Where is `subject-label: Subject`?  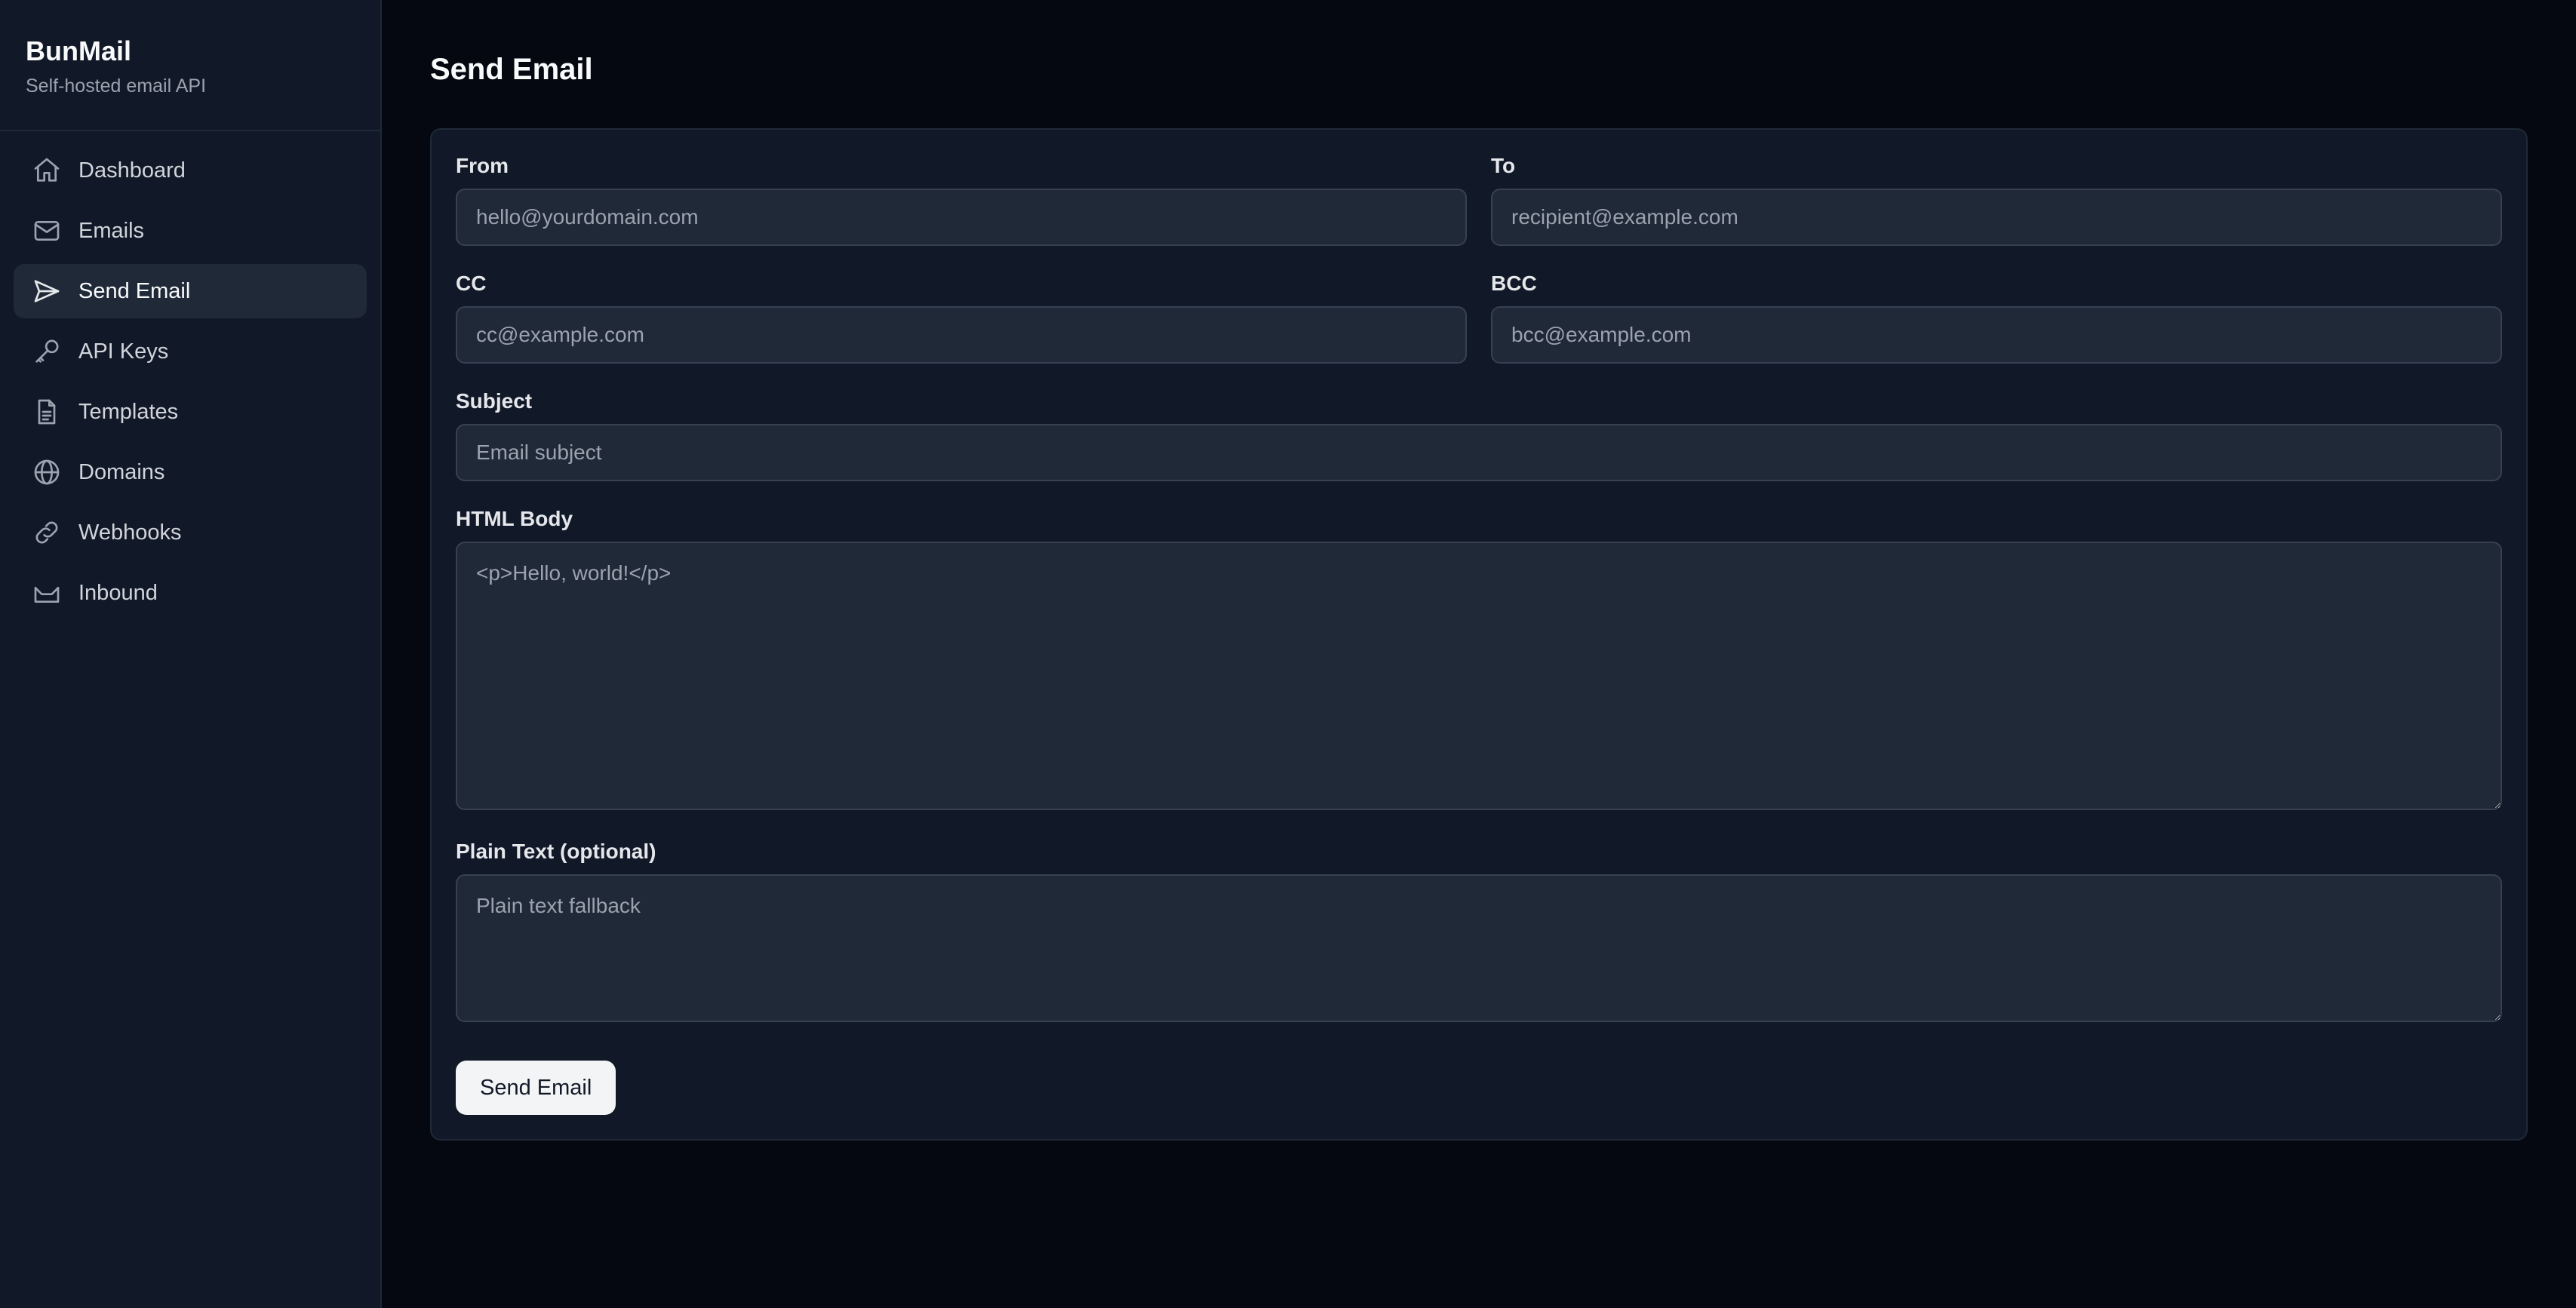 subject-label: Subject is located at coordinates (494, 401).